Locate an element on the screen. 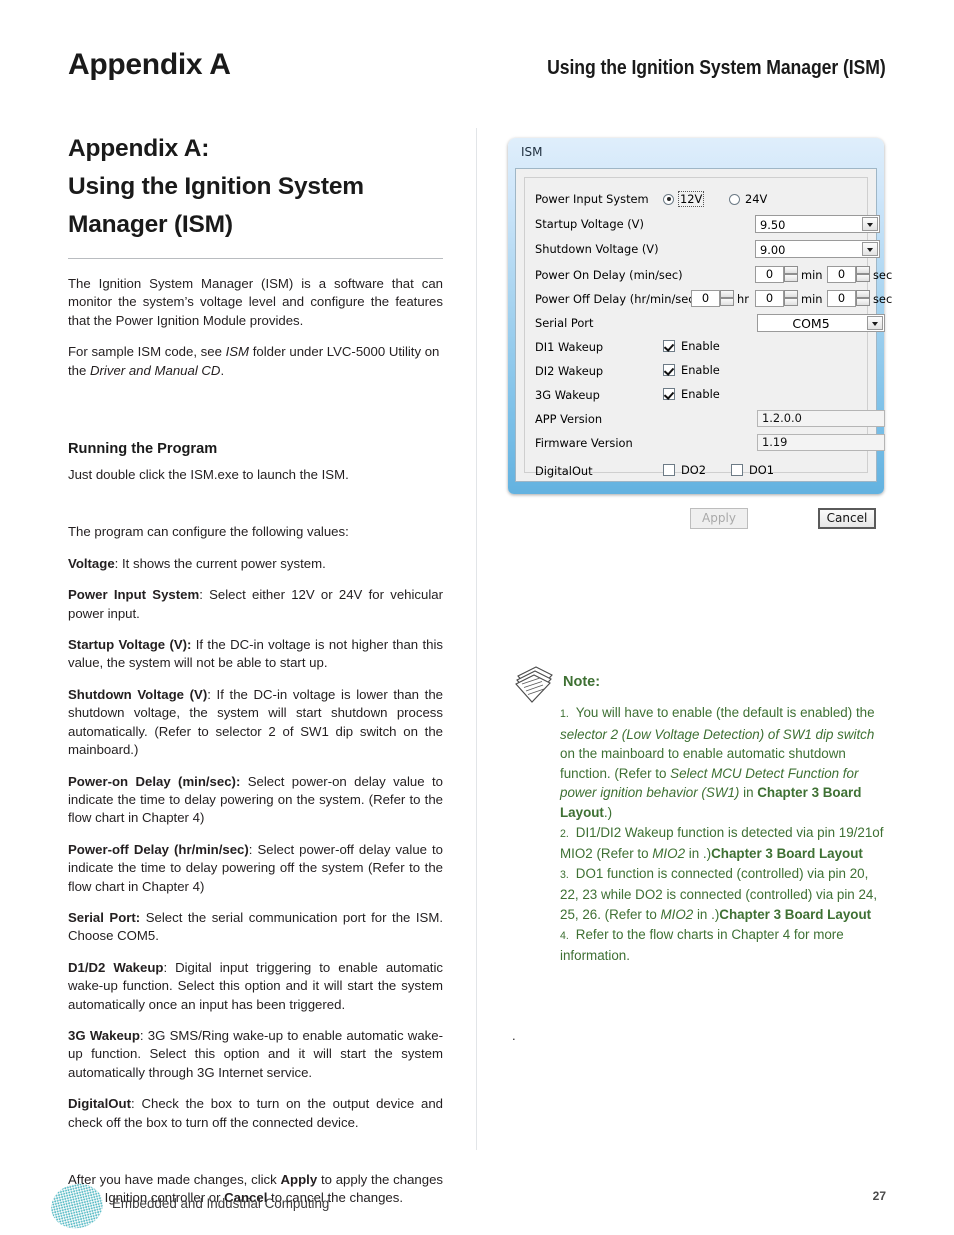 The width and height of the screenshot is (954, 1235). label-di1-wakeup: DI1 Wakeup is located at coordinates (569, 347).